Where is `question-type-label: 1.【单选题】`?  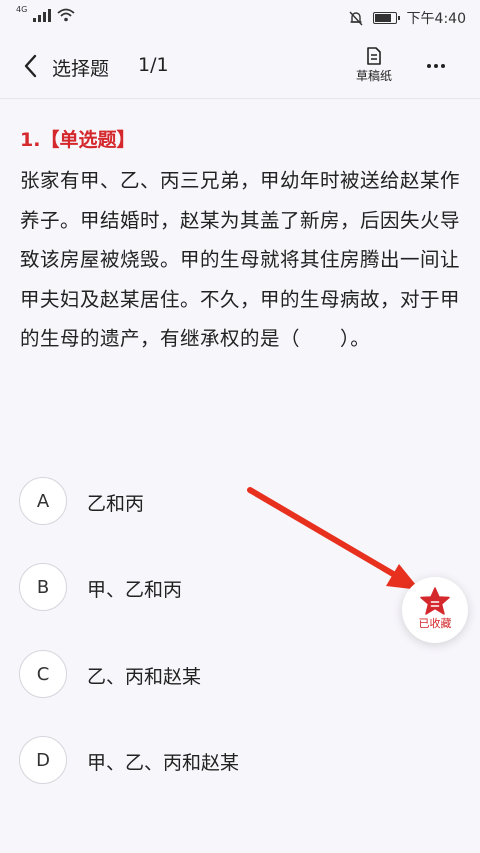 question-type-label: 1.【单选题】 is located at coordinates (78, 140).